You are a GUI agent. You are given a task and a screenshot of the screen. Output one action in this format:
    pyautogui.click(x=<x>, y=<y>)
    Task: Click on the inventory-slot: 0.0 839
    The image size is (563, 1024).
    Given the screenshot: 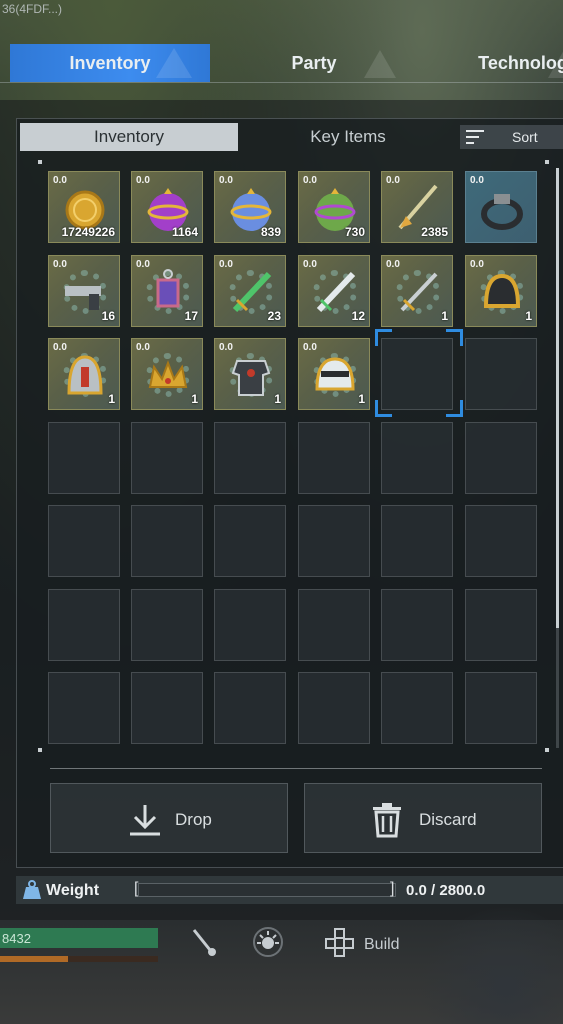 What is the action you would take?
    pyautogui.click(x=250, y=207)
    